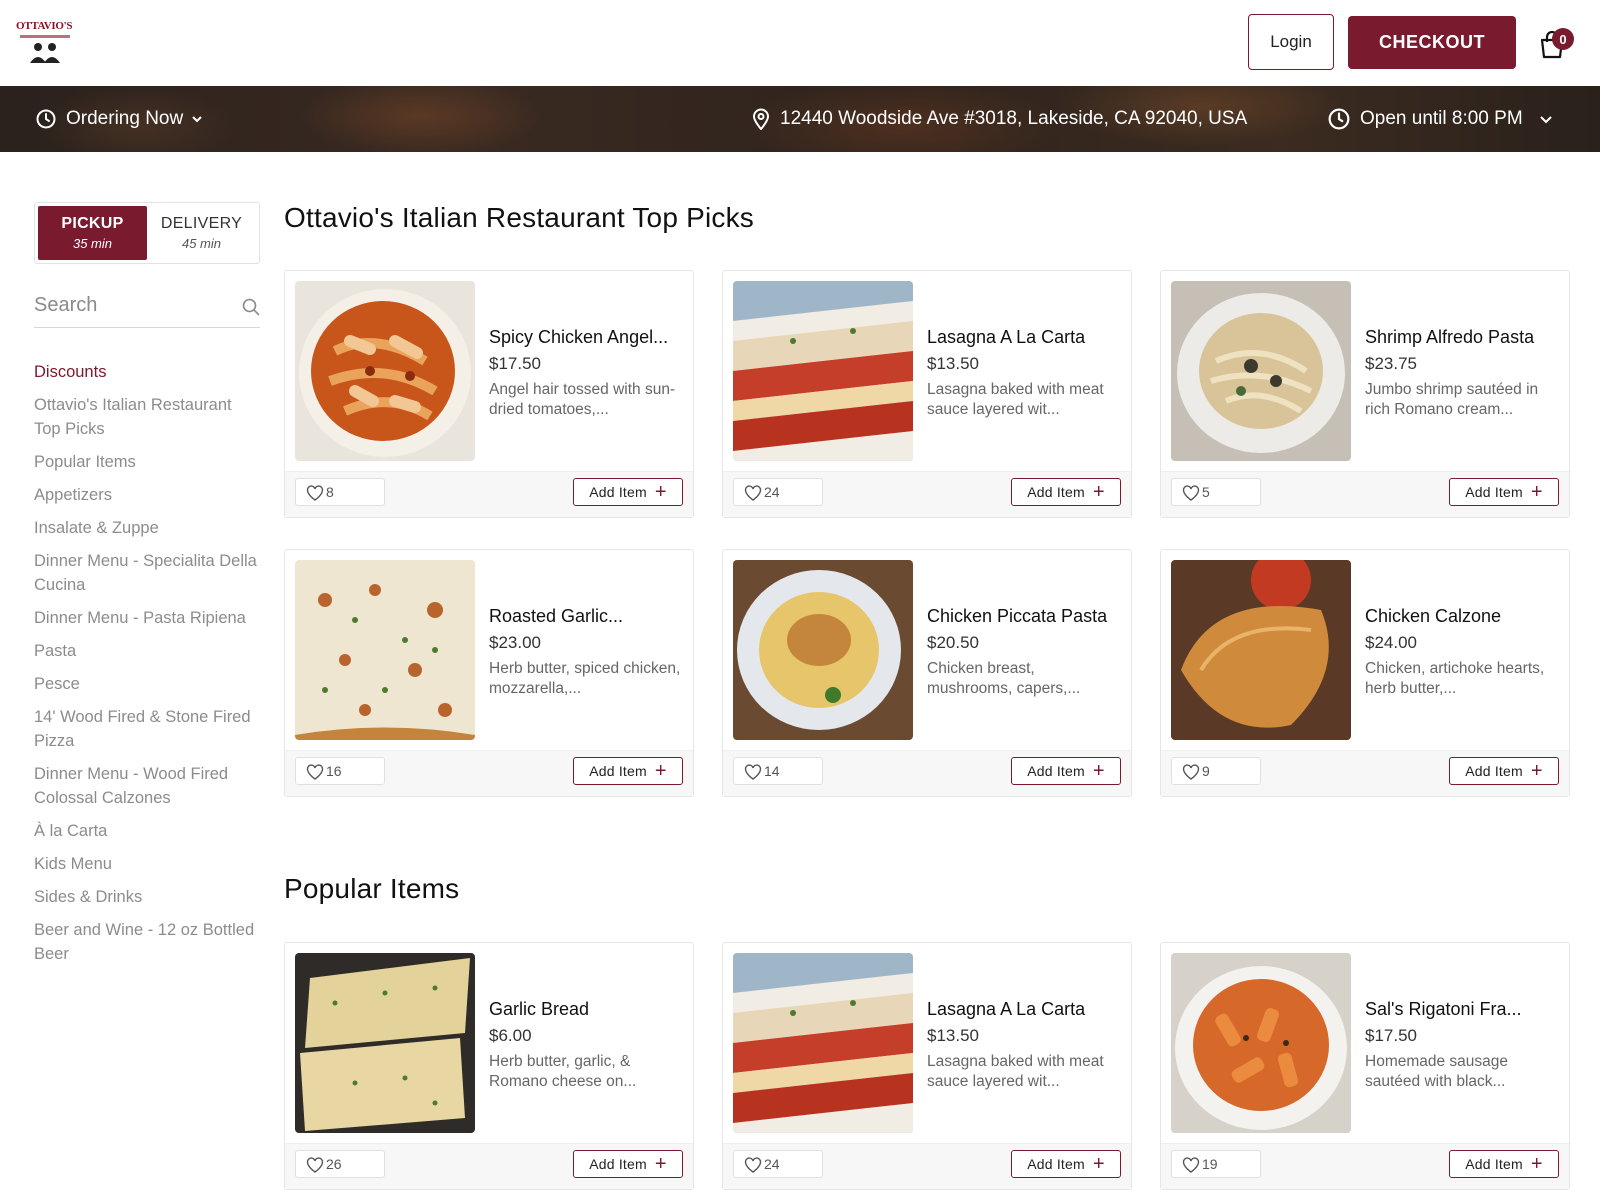  What do you see at coordinates (125, 118) in the screenshot?
I see `ordering-label: Ordering Now` at bounding box center [125, 118].